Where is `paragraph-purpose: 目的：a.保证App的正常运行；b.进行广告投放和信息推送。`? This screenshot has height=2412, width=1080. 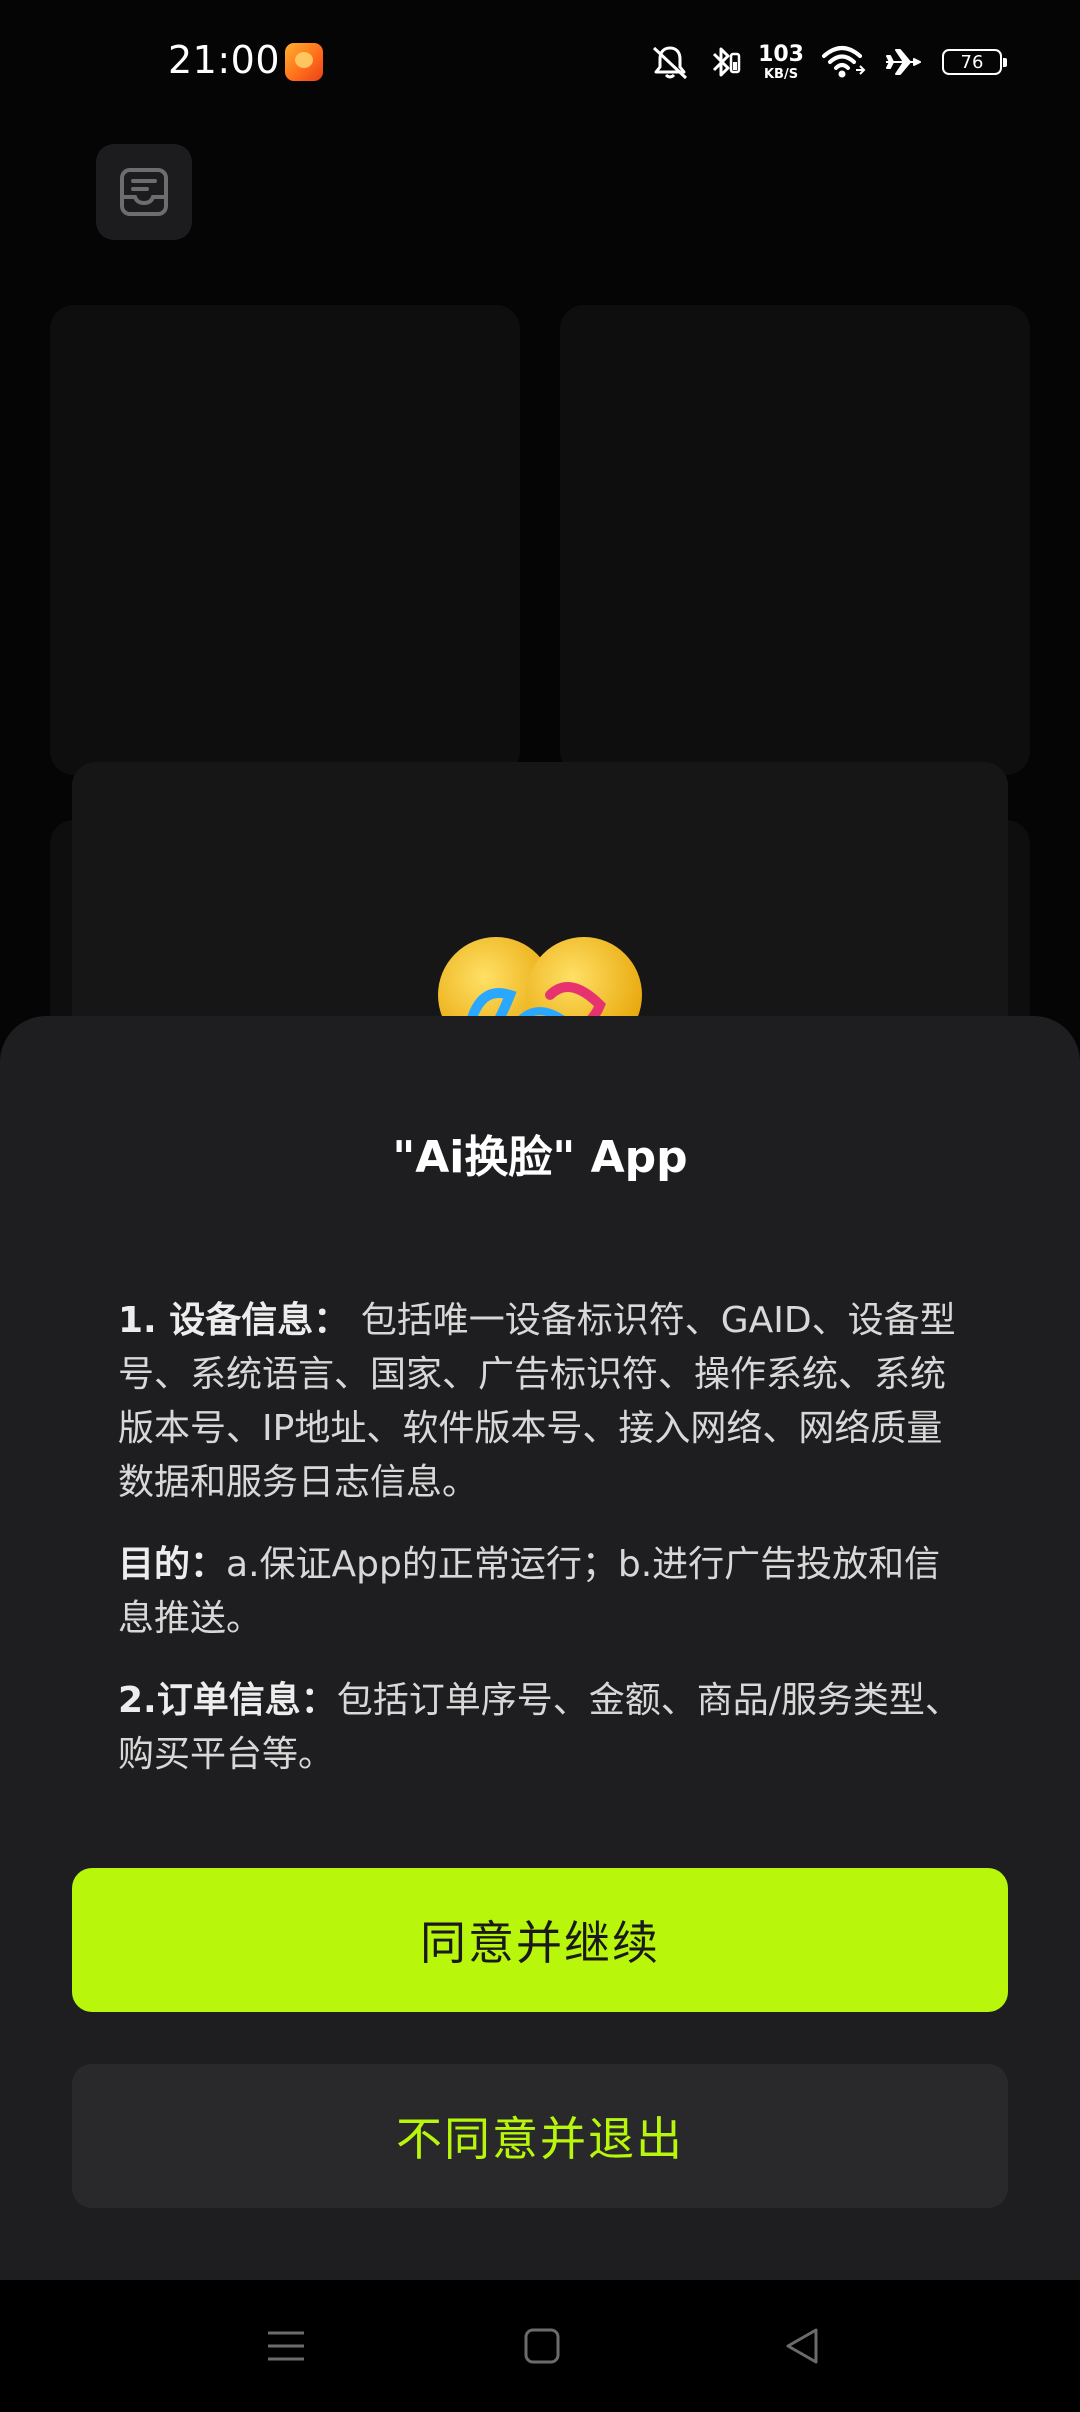 paragraph-purpose: 目的：a.保证App的正常运行；b.进行广告投放和信息推送。 is located at coordinates (546, 1592).